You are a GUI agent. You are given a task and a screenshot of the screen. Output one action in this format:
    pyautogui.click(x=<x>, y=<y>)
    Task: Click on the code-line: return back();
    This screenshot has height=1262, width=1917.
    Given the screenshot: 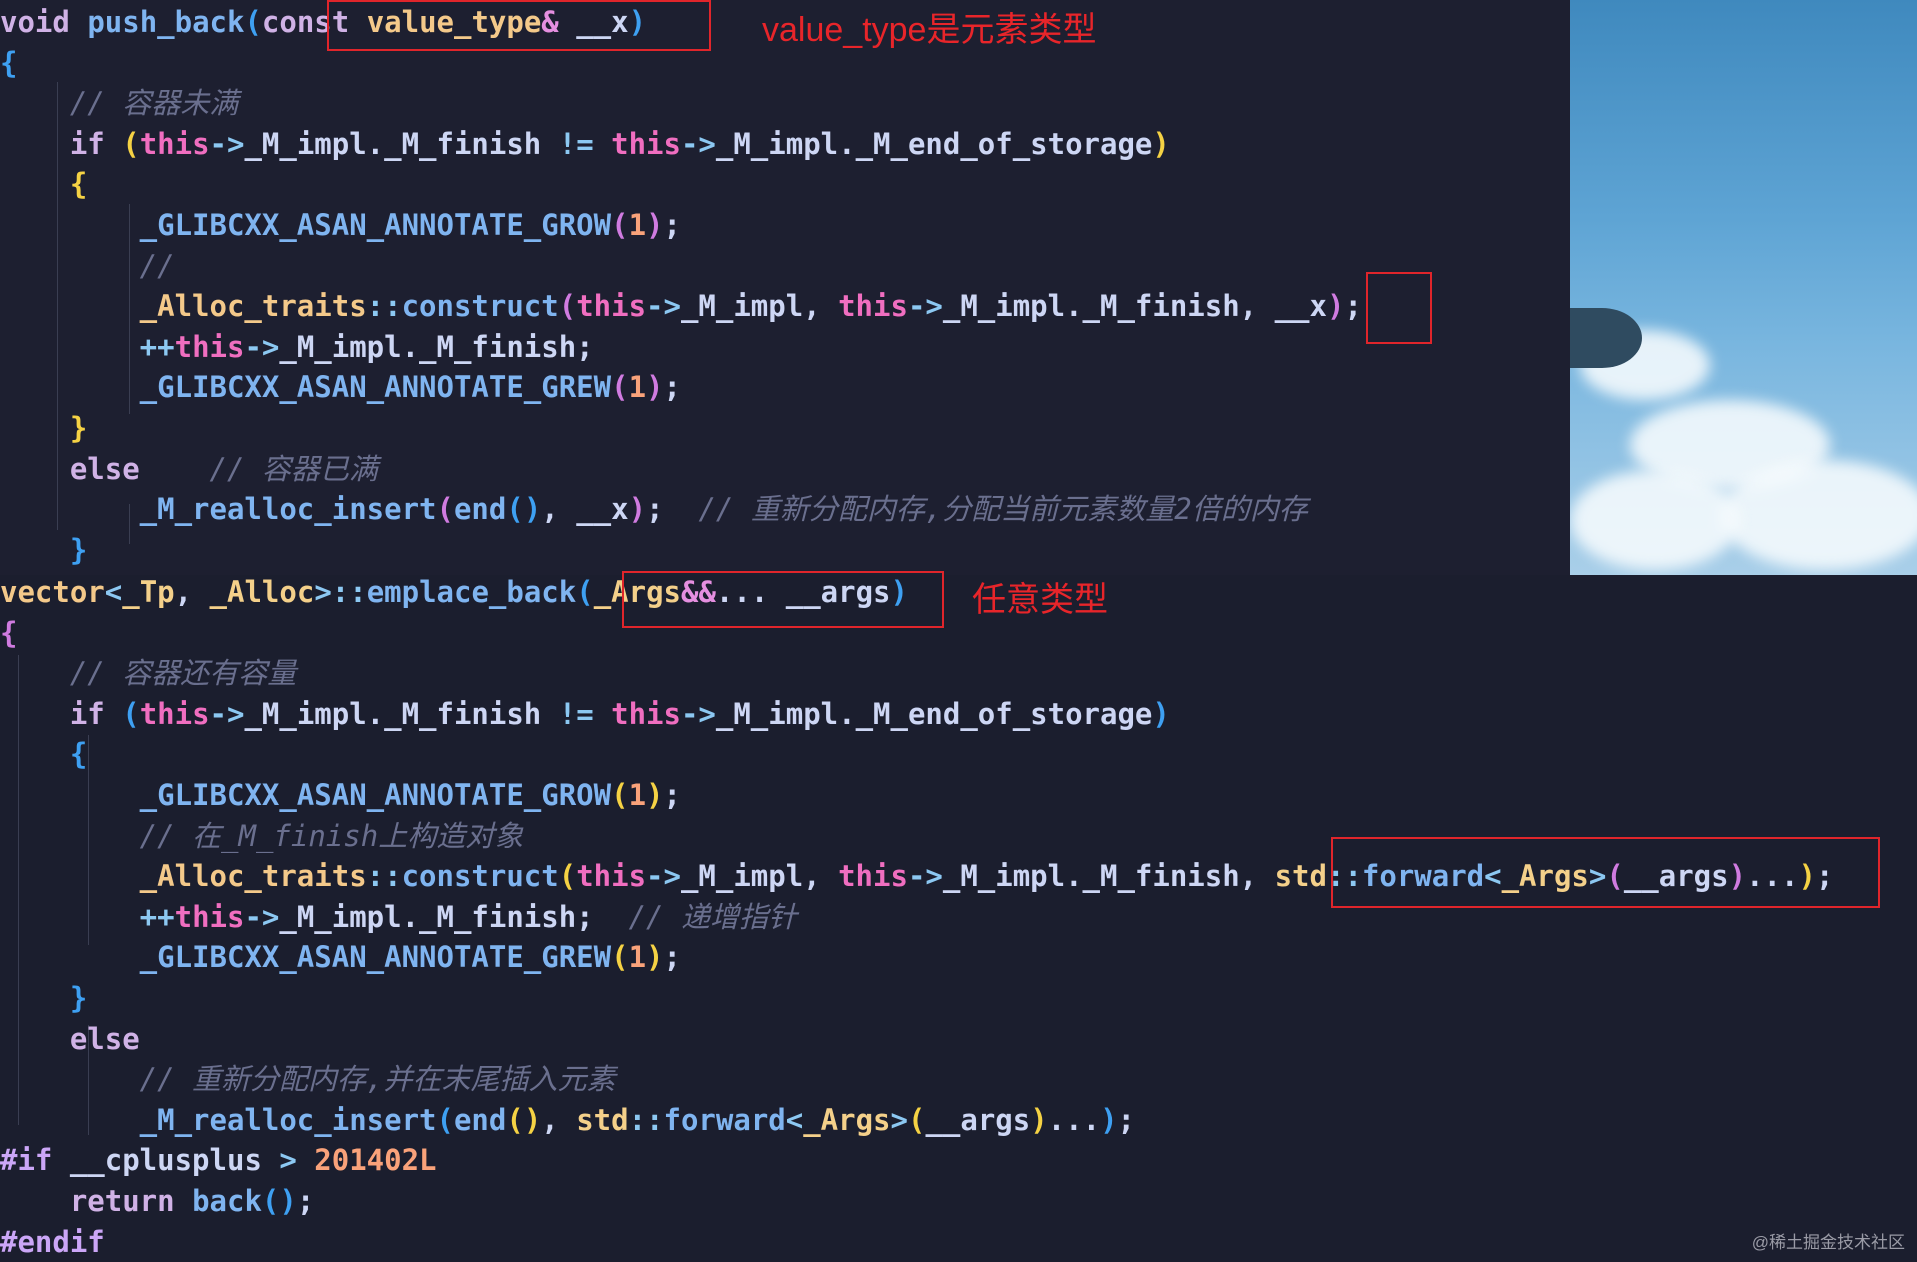 What is the action you would take?
    pyautogui.click(x=916, y=1201)
    